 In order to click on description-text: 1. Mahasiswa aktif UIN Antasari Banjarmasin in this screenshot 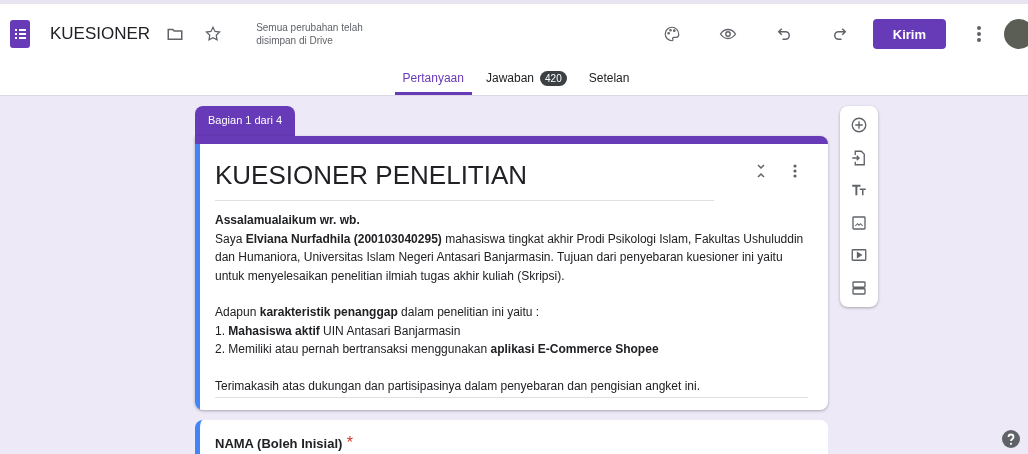, I will do `click(338, 331)`.